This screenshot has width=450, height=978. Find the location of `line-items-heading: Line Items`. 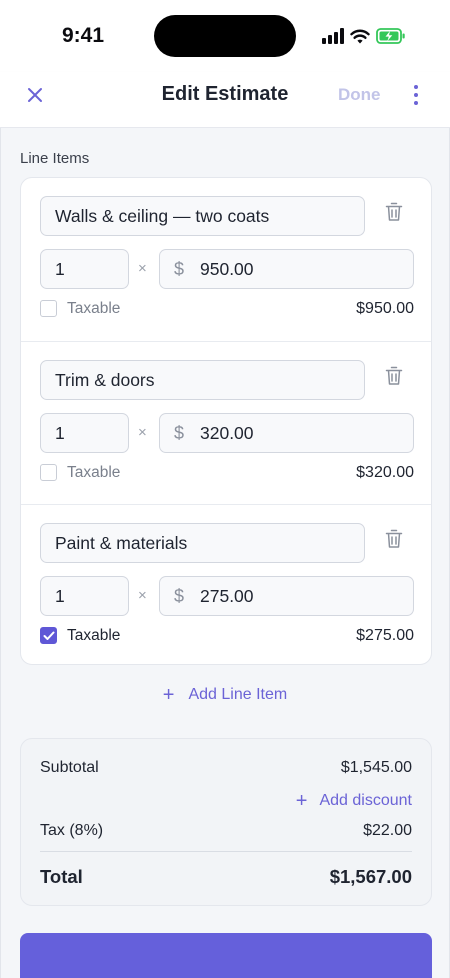

line-items-heading: Line Items is located at coordinates (55, 158).